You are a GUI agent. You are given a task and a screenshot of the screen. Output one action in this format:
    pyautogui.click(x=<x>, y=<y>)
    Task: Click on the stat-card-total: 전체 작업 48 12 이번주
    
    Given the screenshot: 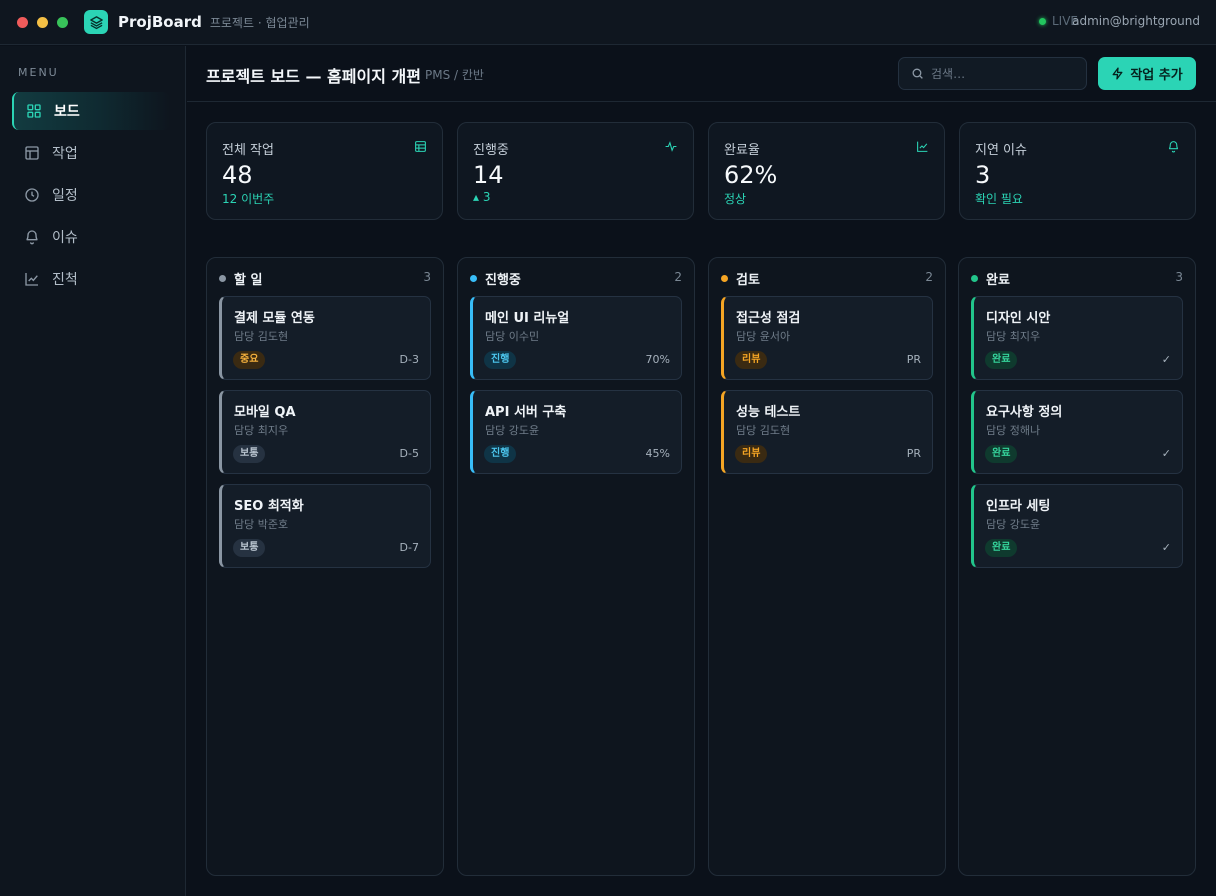 What is the action you would take?
    pyautogui.click(x=324, y=171)
    